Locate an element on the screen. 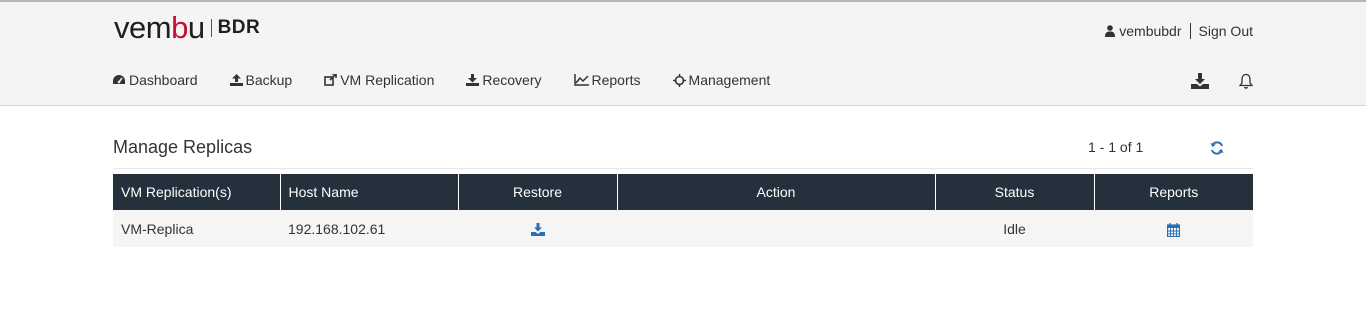  nav-dashboard-label: Dashboard is located at coordinates (163, 80).